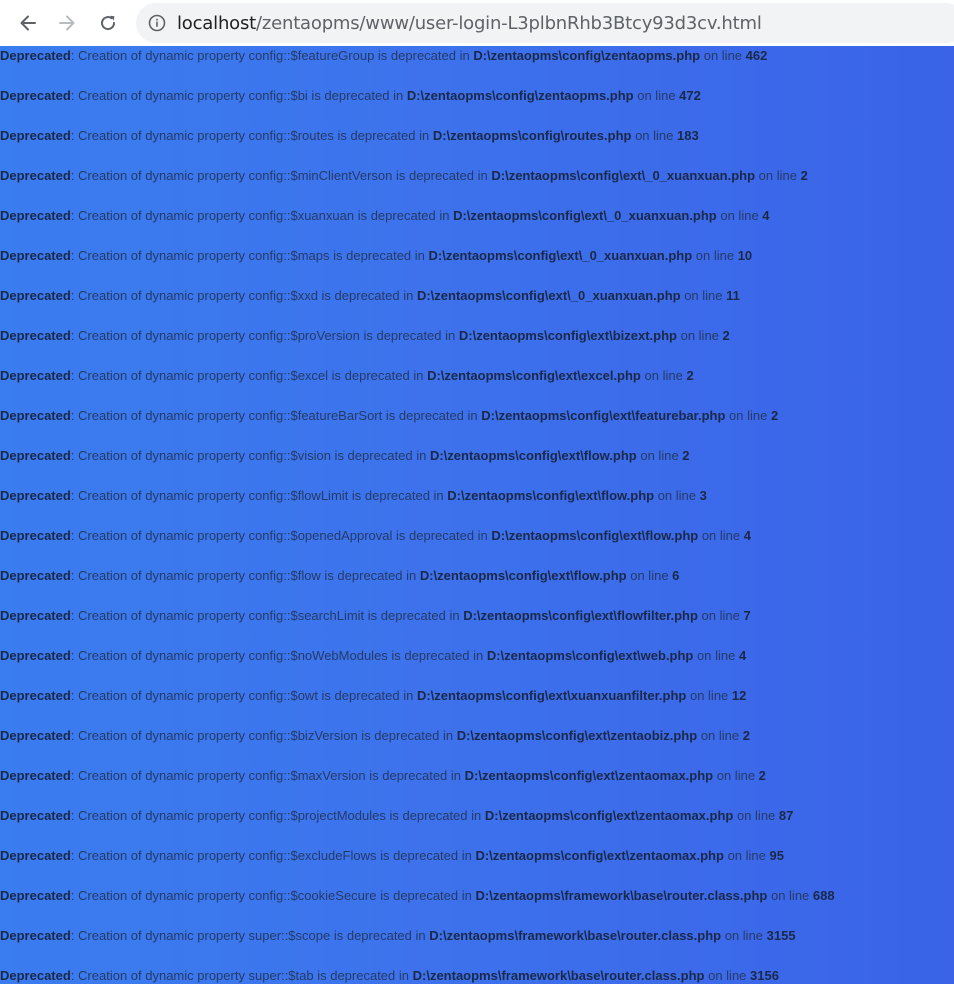  I want to click on log-file-path: D:\zentaopms\config\ext\flow.php, so click(551, 495).